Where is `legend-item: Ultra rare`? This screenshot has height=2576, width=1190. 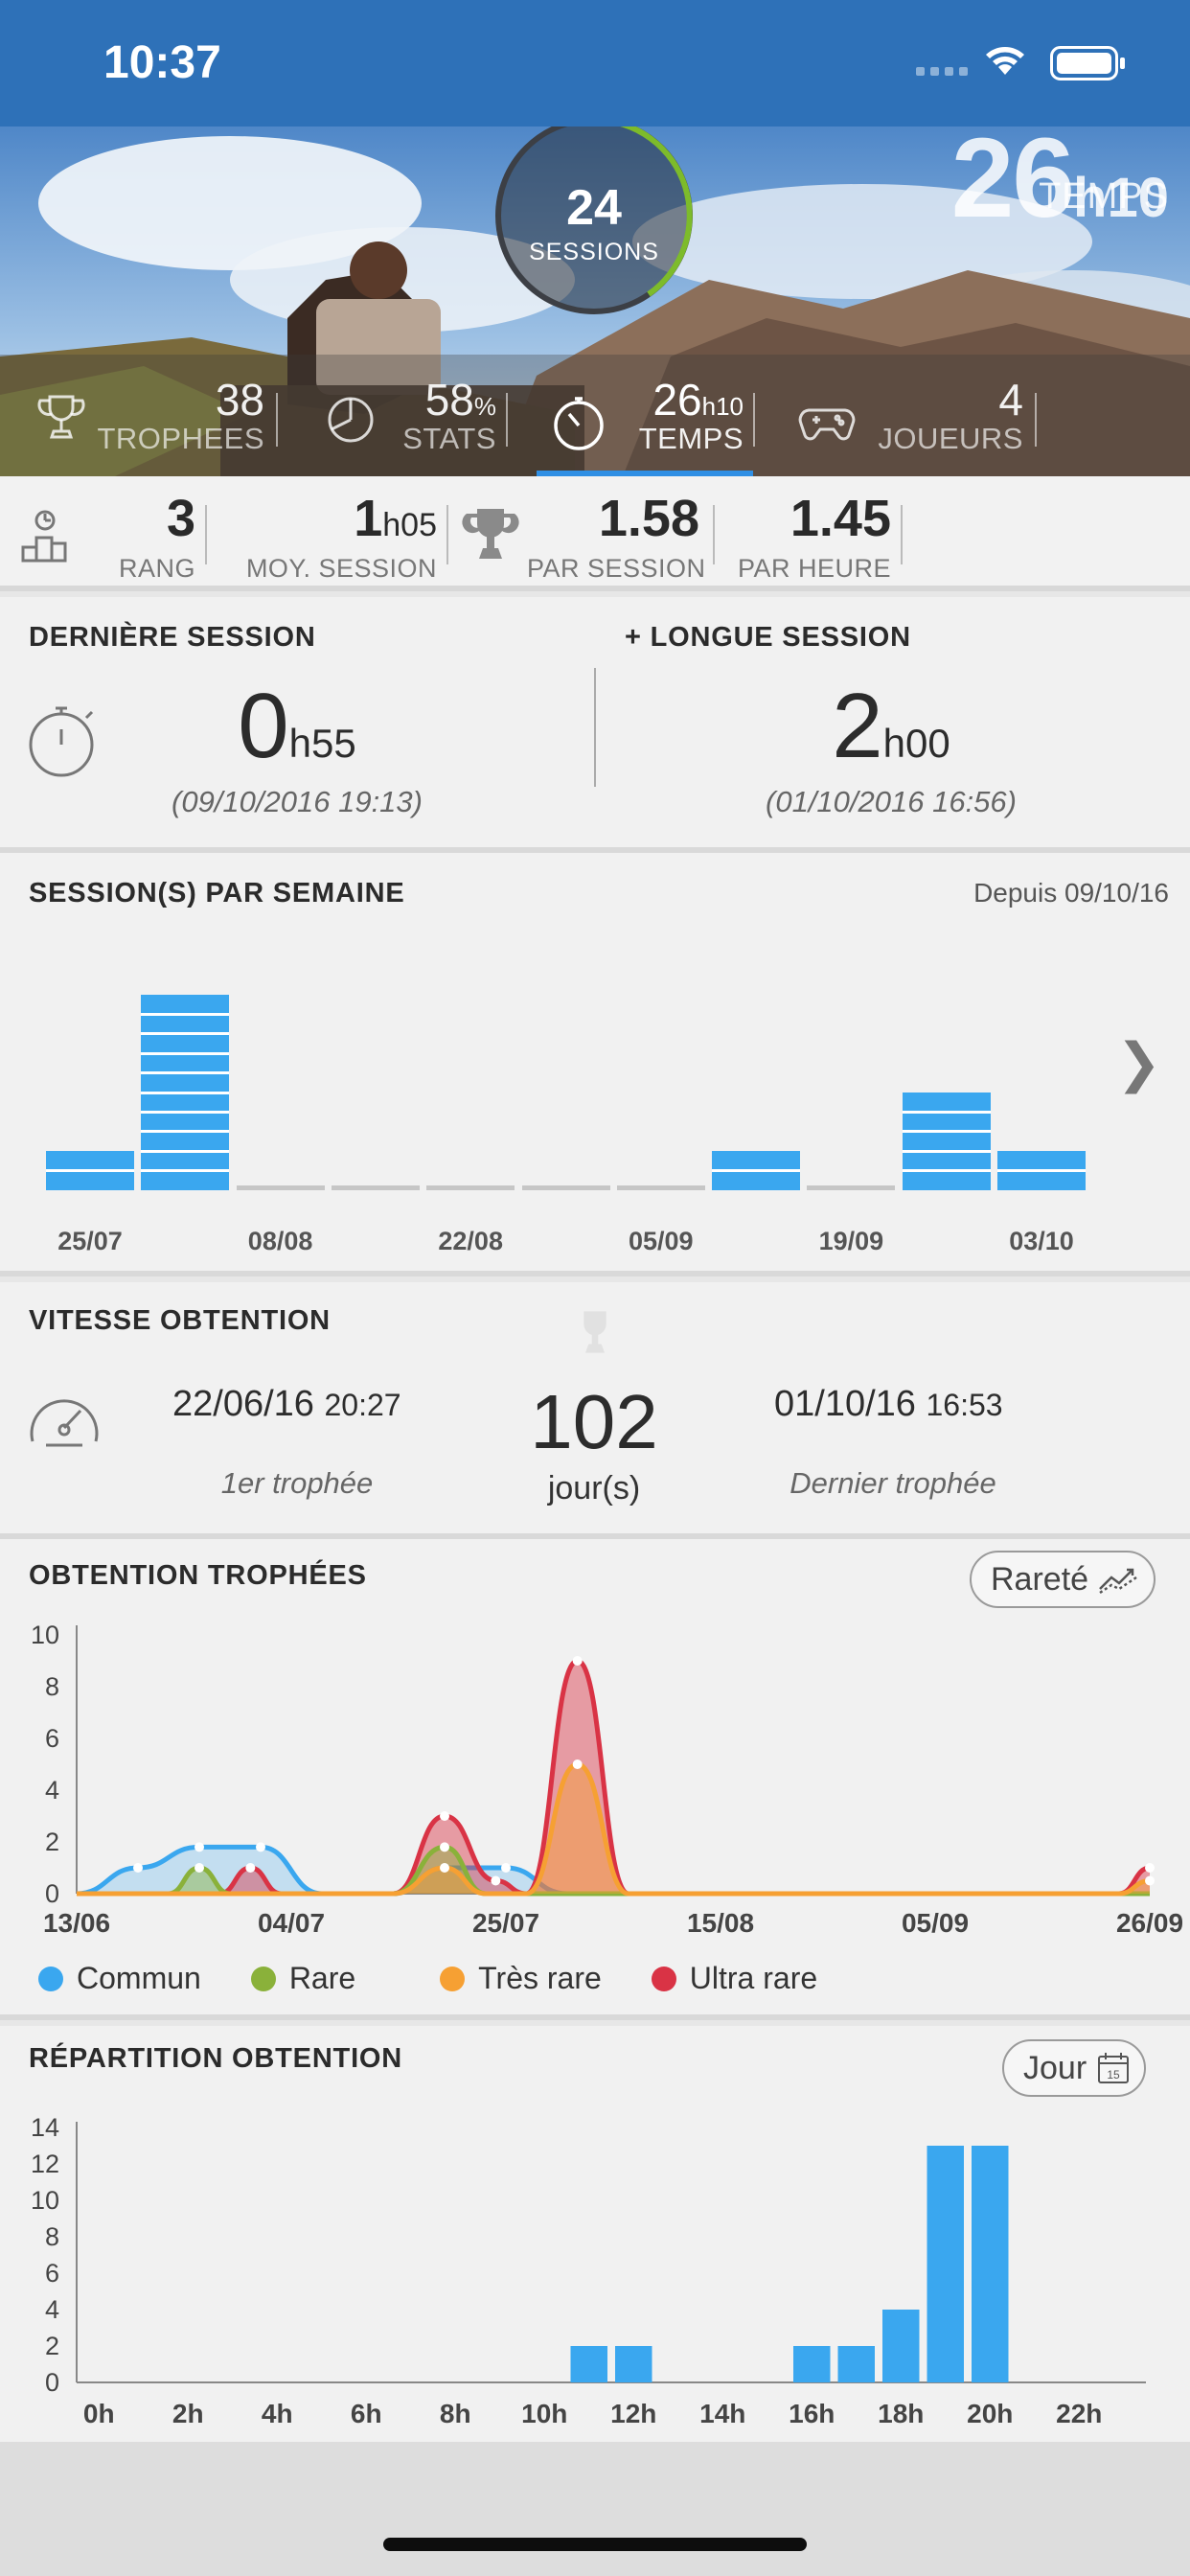 legend-item: Ultra rare is located at coordinates (734, 1978).